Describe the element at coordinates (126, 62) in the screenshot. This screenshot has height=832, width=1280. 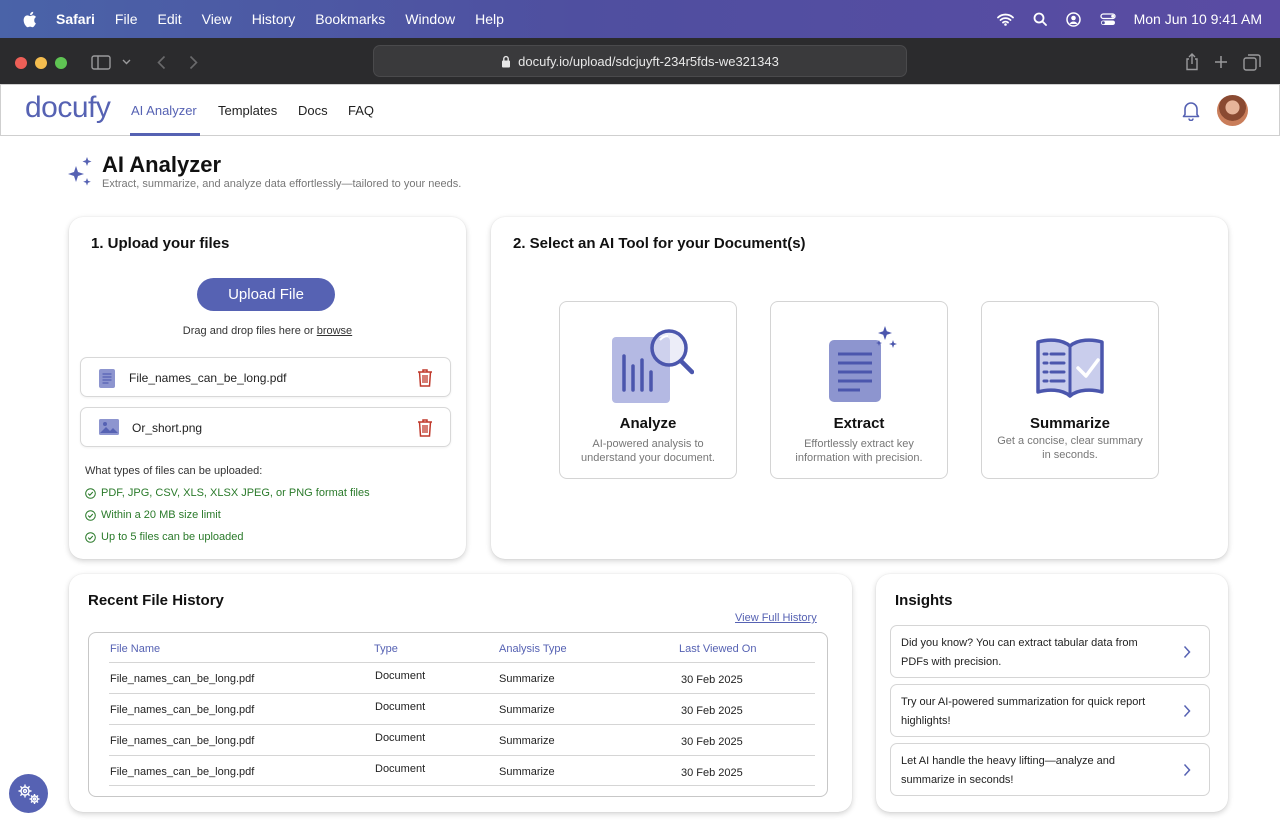
I see `sidebar-dropdown-chevron-icon` at that location.